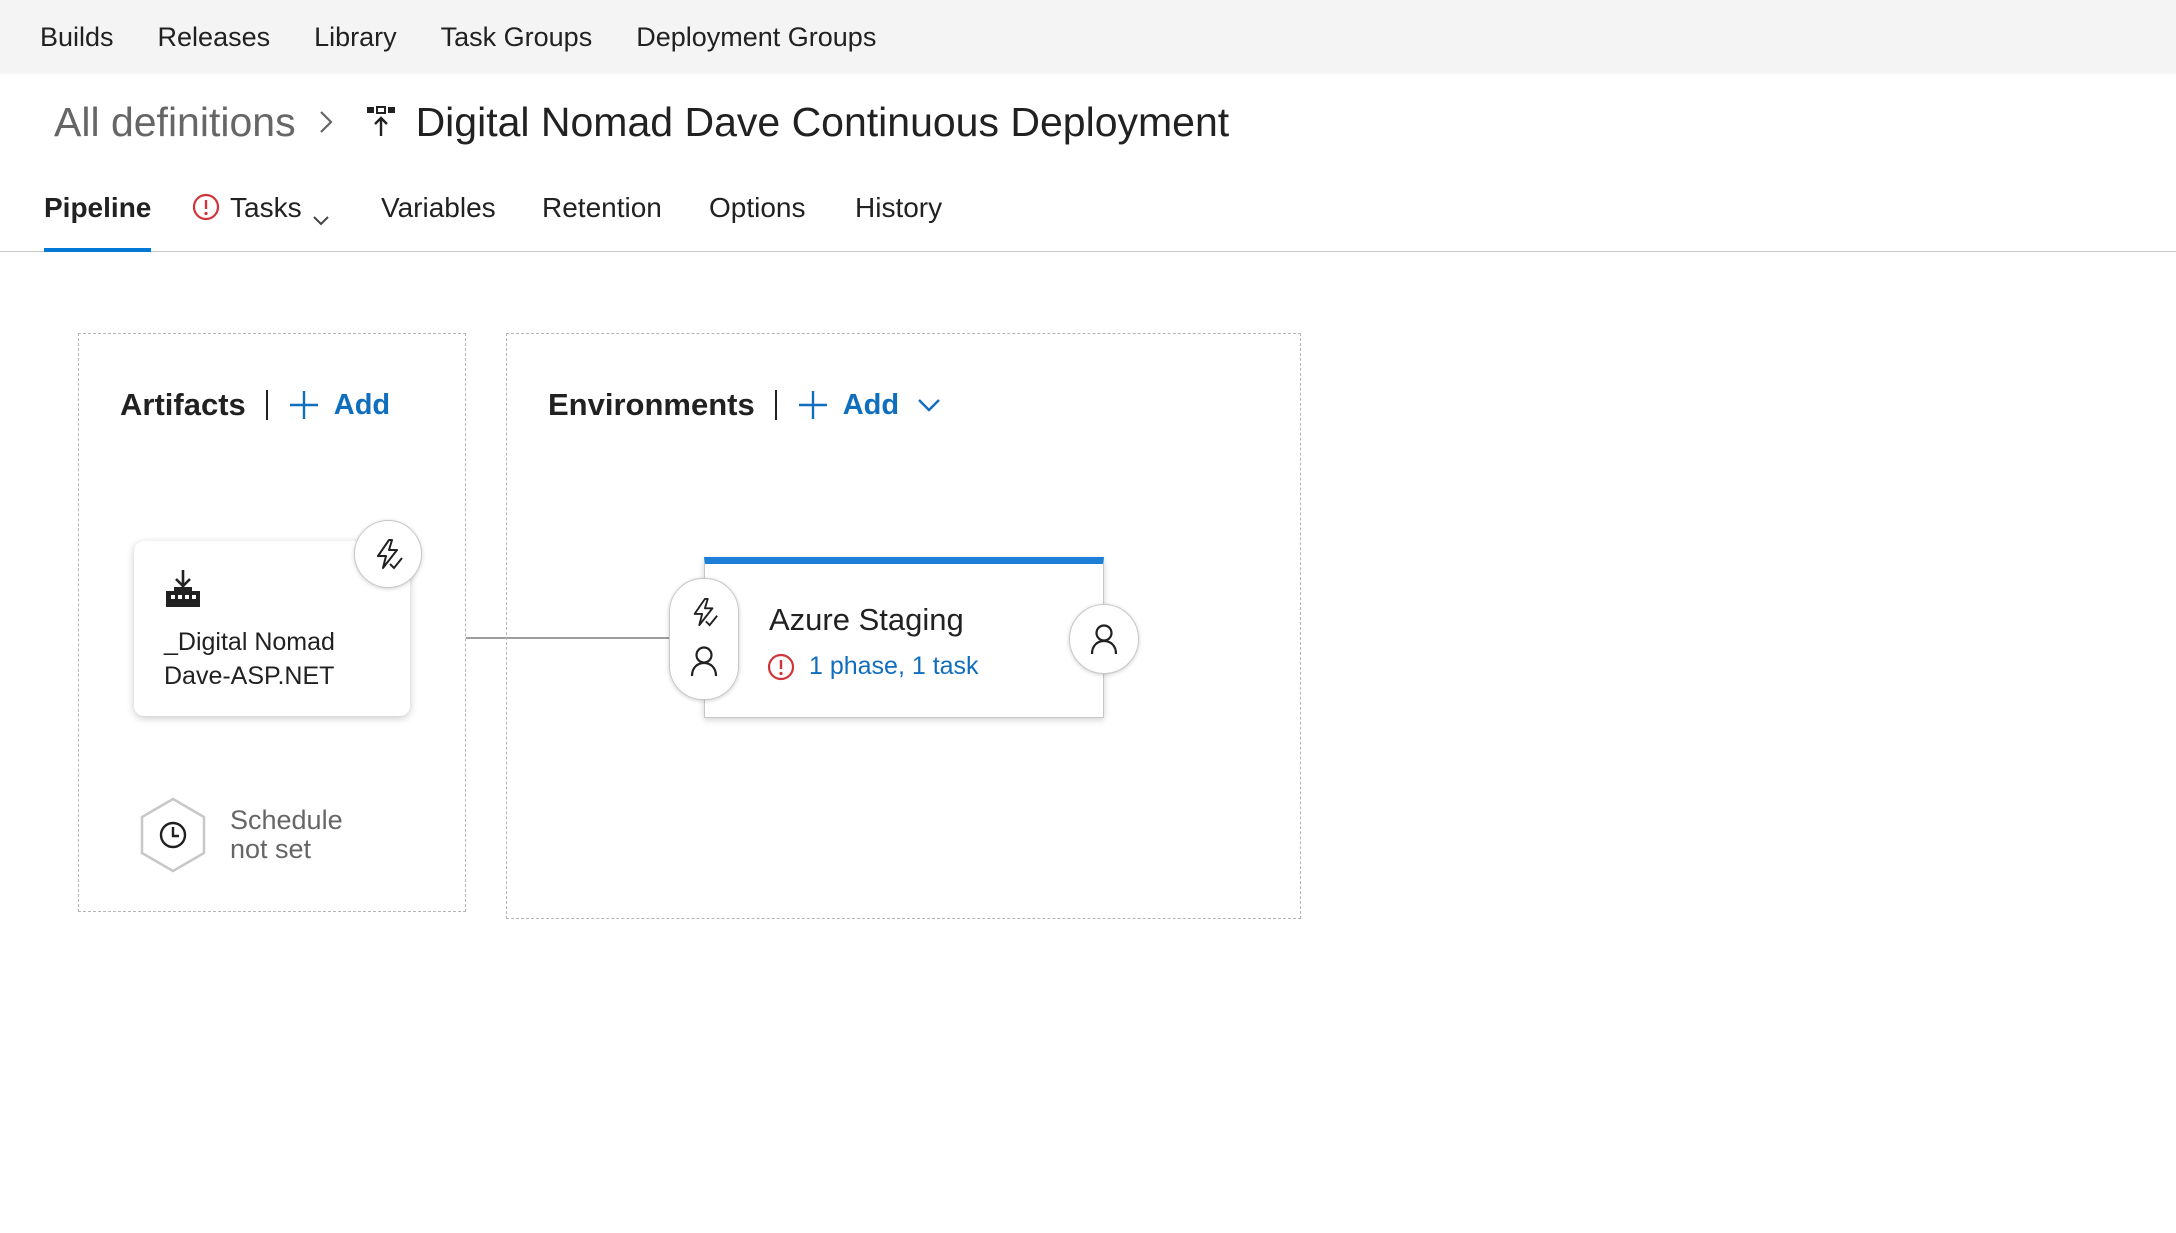 Image resolution: width=2176 pixels, height=1233 pixels. I want to click on pre-deployment-trigger-button, so click(704, 612).